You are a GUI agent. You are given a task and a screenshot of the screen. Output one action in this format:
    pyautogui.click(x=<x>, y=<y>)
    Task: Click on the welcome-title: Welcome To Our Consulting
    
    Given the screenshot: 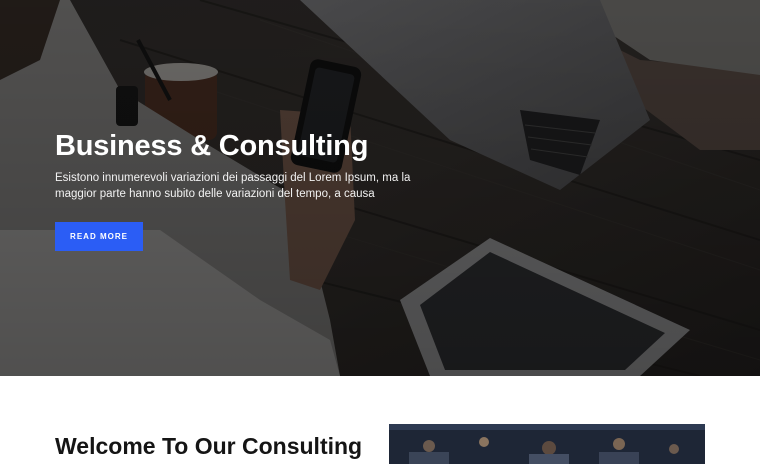 What is the action you would take?
    pyautogui.click(x=209, y=446)
    